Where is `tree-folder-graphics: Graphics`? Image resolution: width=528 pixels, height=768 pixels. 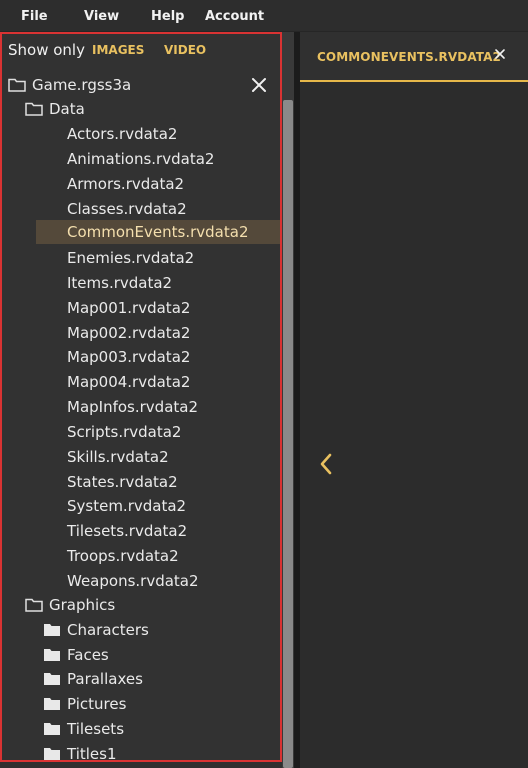 tree-folder-graphics: Graphics is located at coordinates (141, 605).